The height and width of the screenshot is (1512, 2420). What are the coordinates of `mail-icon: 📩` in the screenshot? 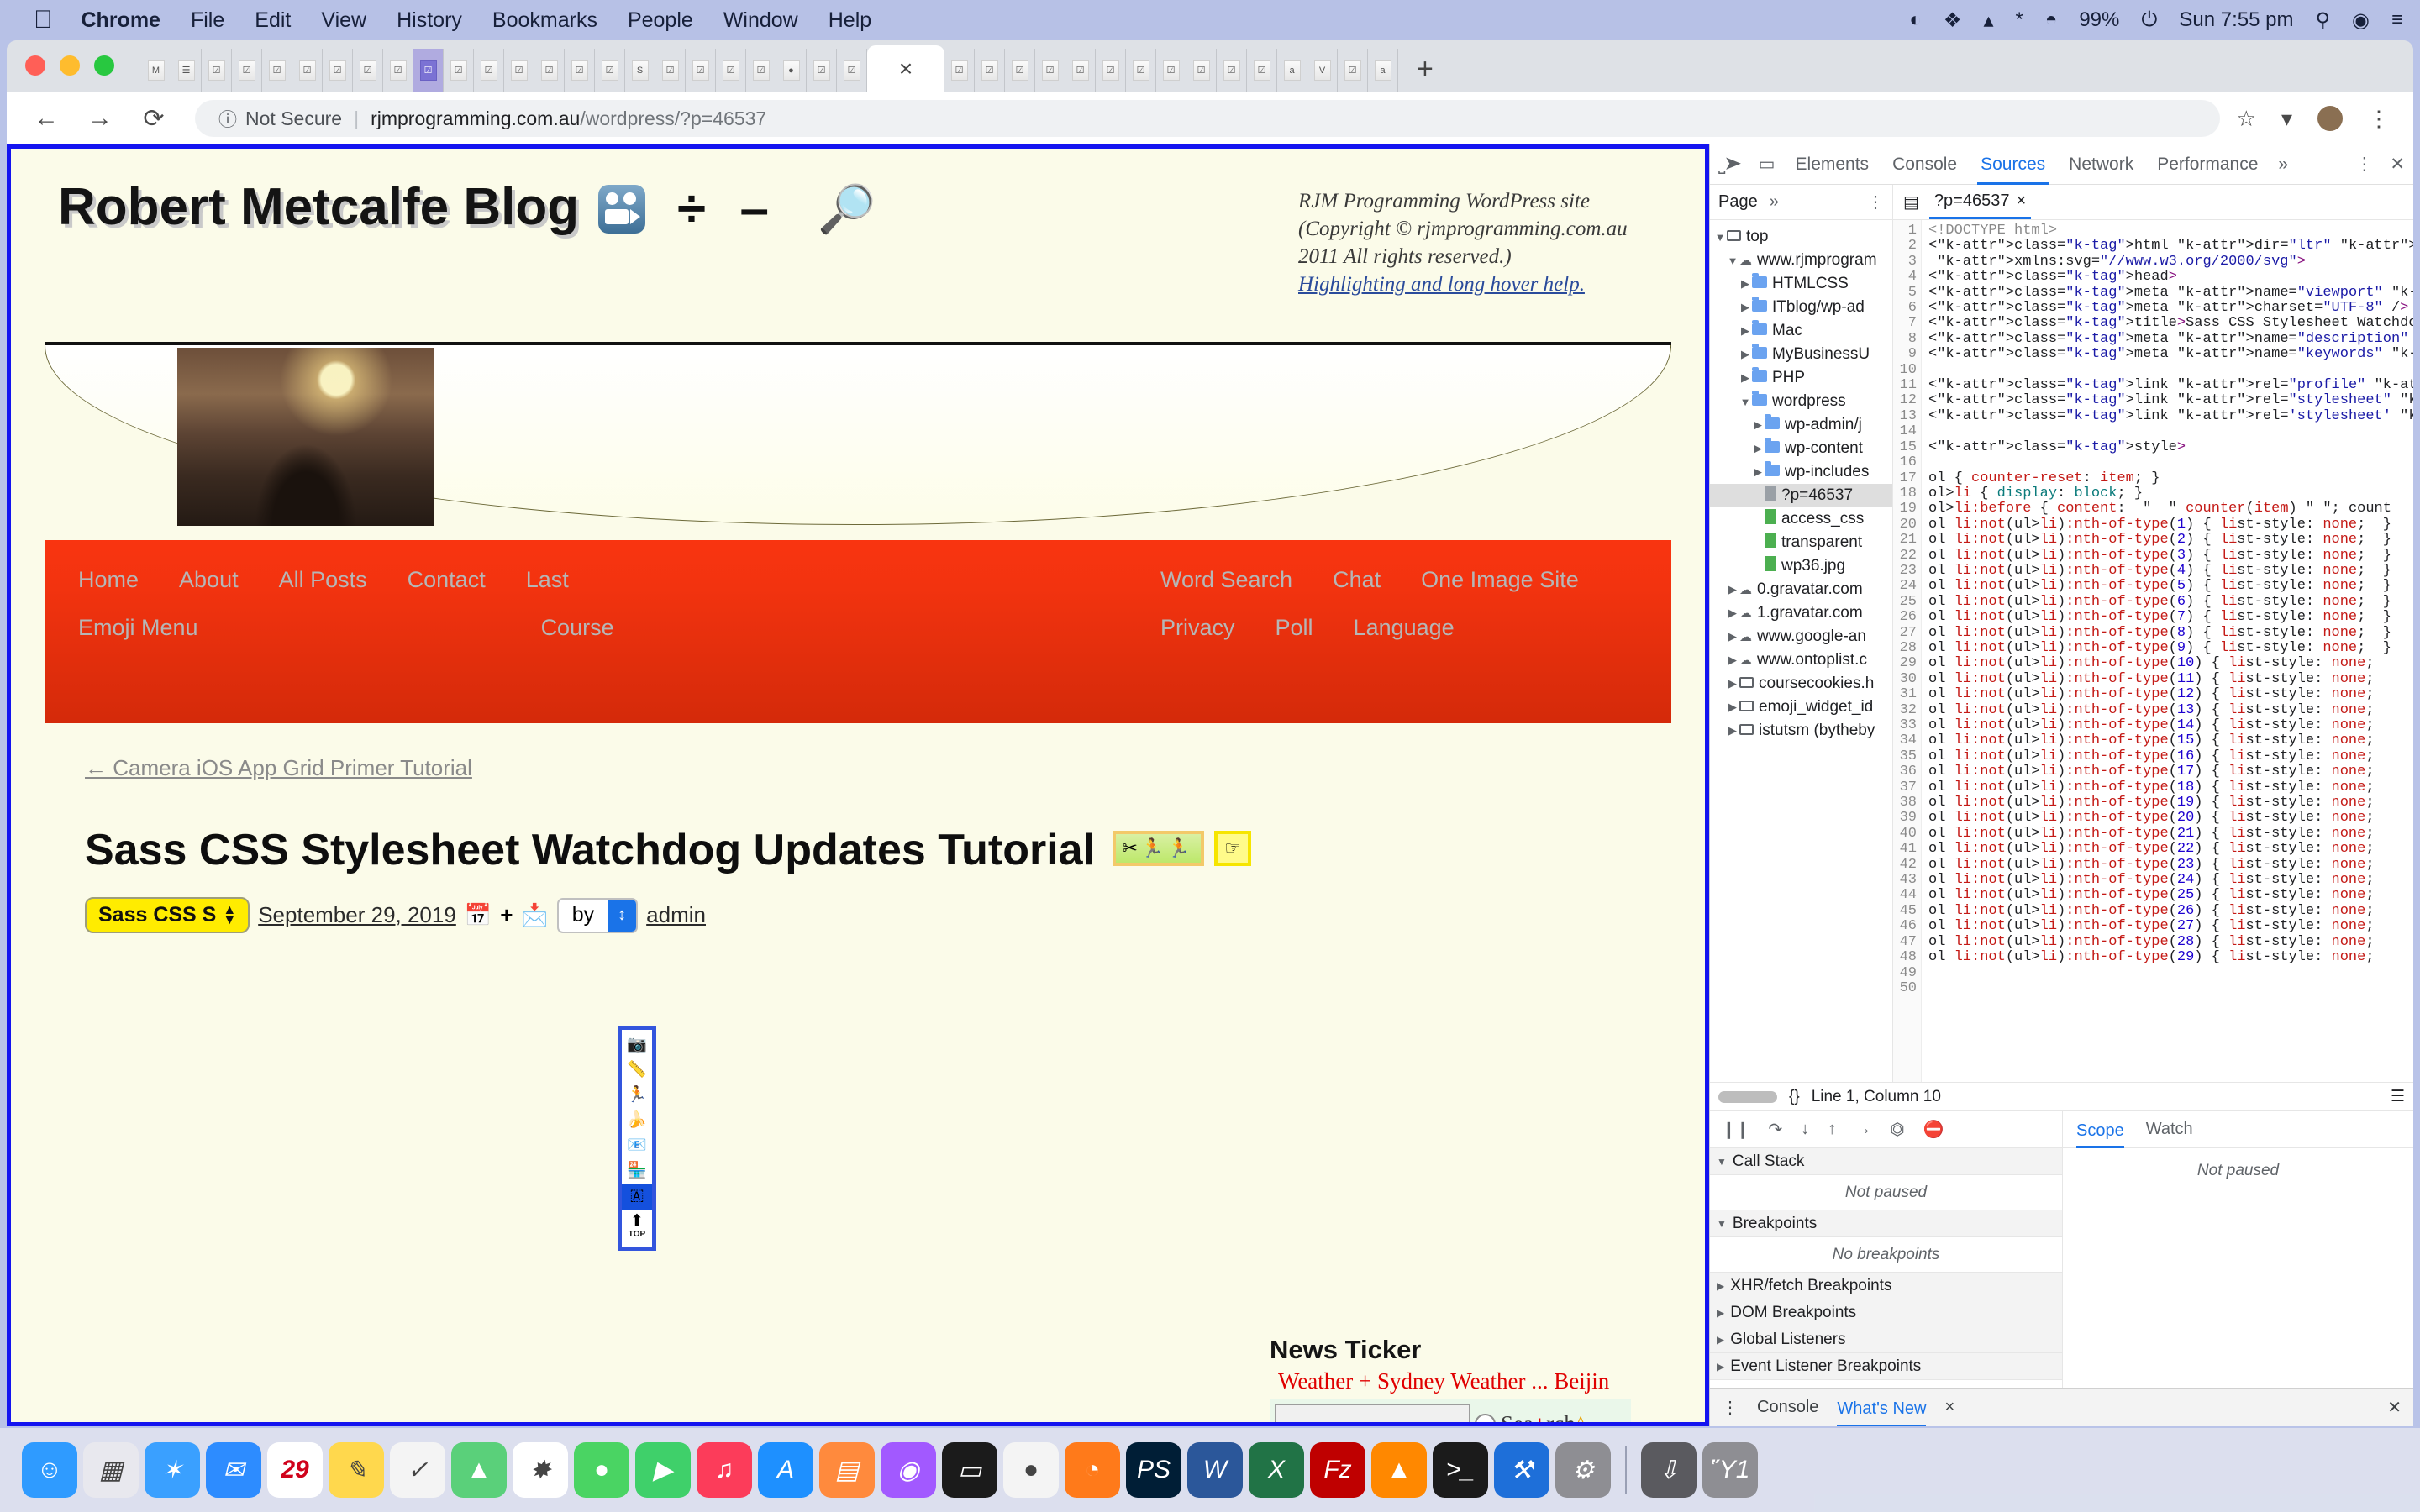 It's located at (534, 915).